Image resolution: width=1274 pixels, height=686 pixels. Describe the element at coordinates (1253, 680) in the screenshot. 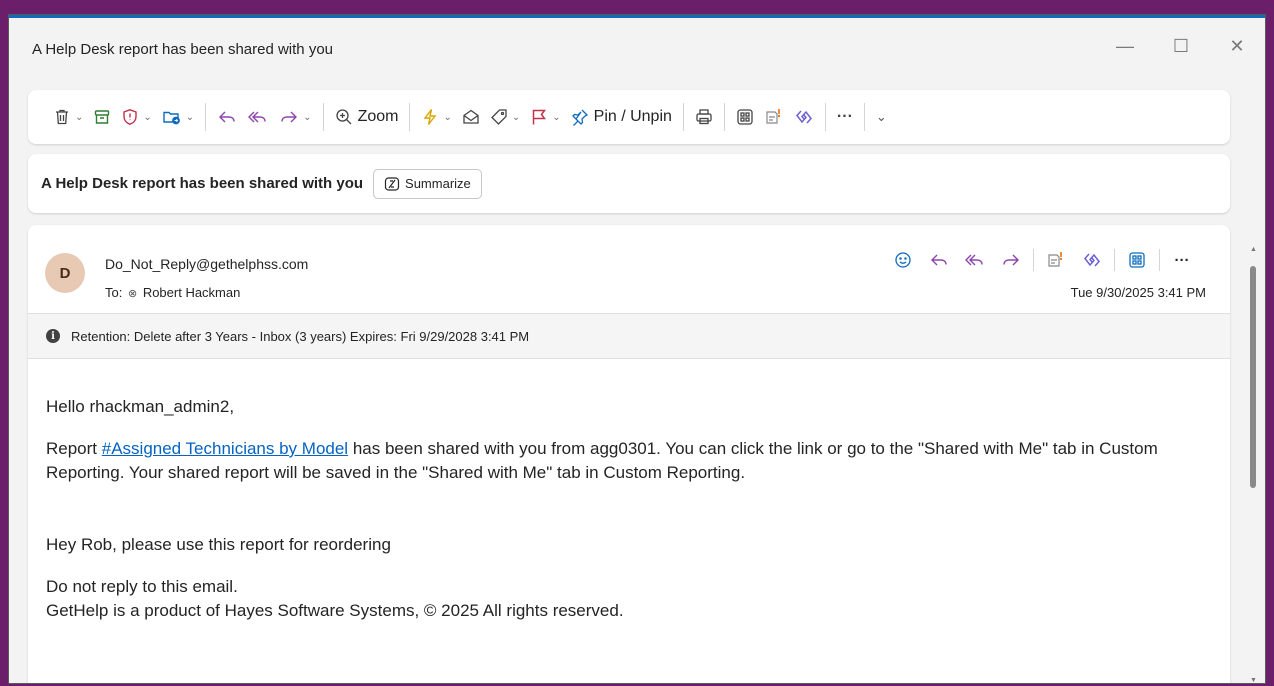

I see `scroll-down-arrow: ▼` at that location.